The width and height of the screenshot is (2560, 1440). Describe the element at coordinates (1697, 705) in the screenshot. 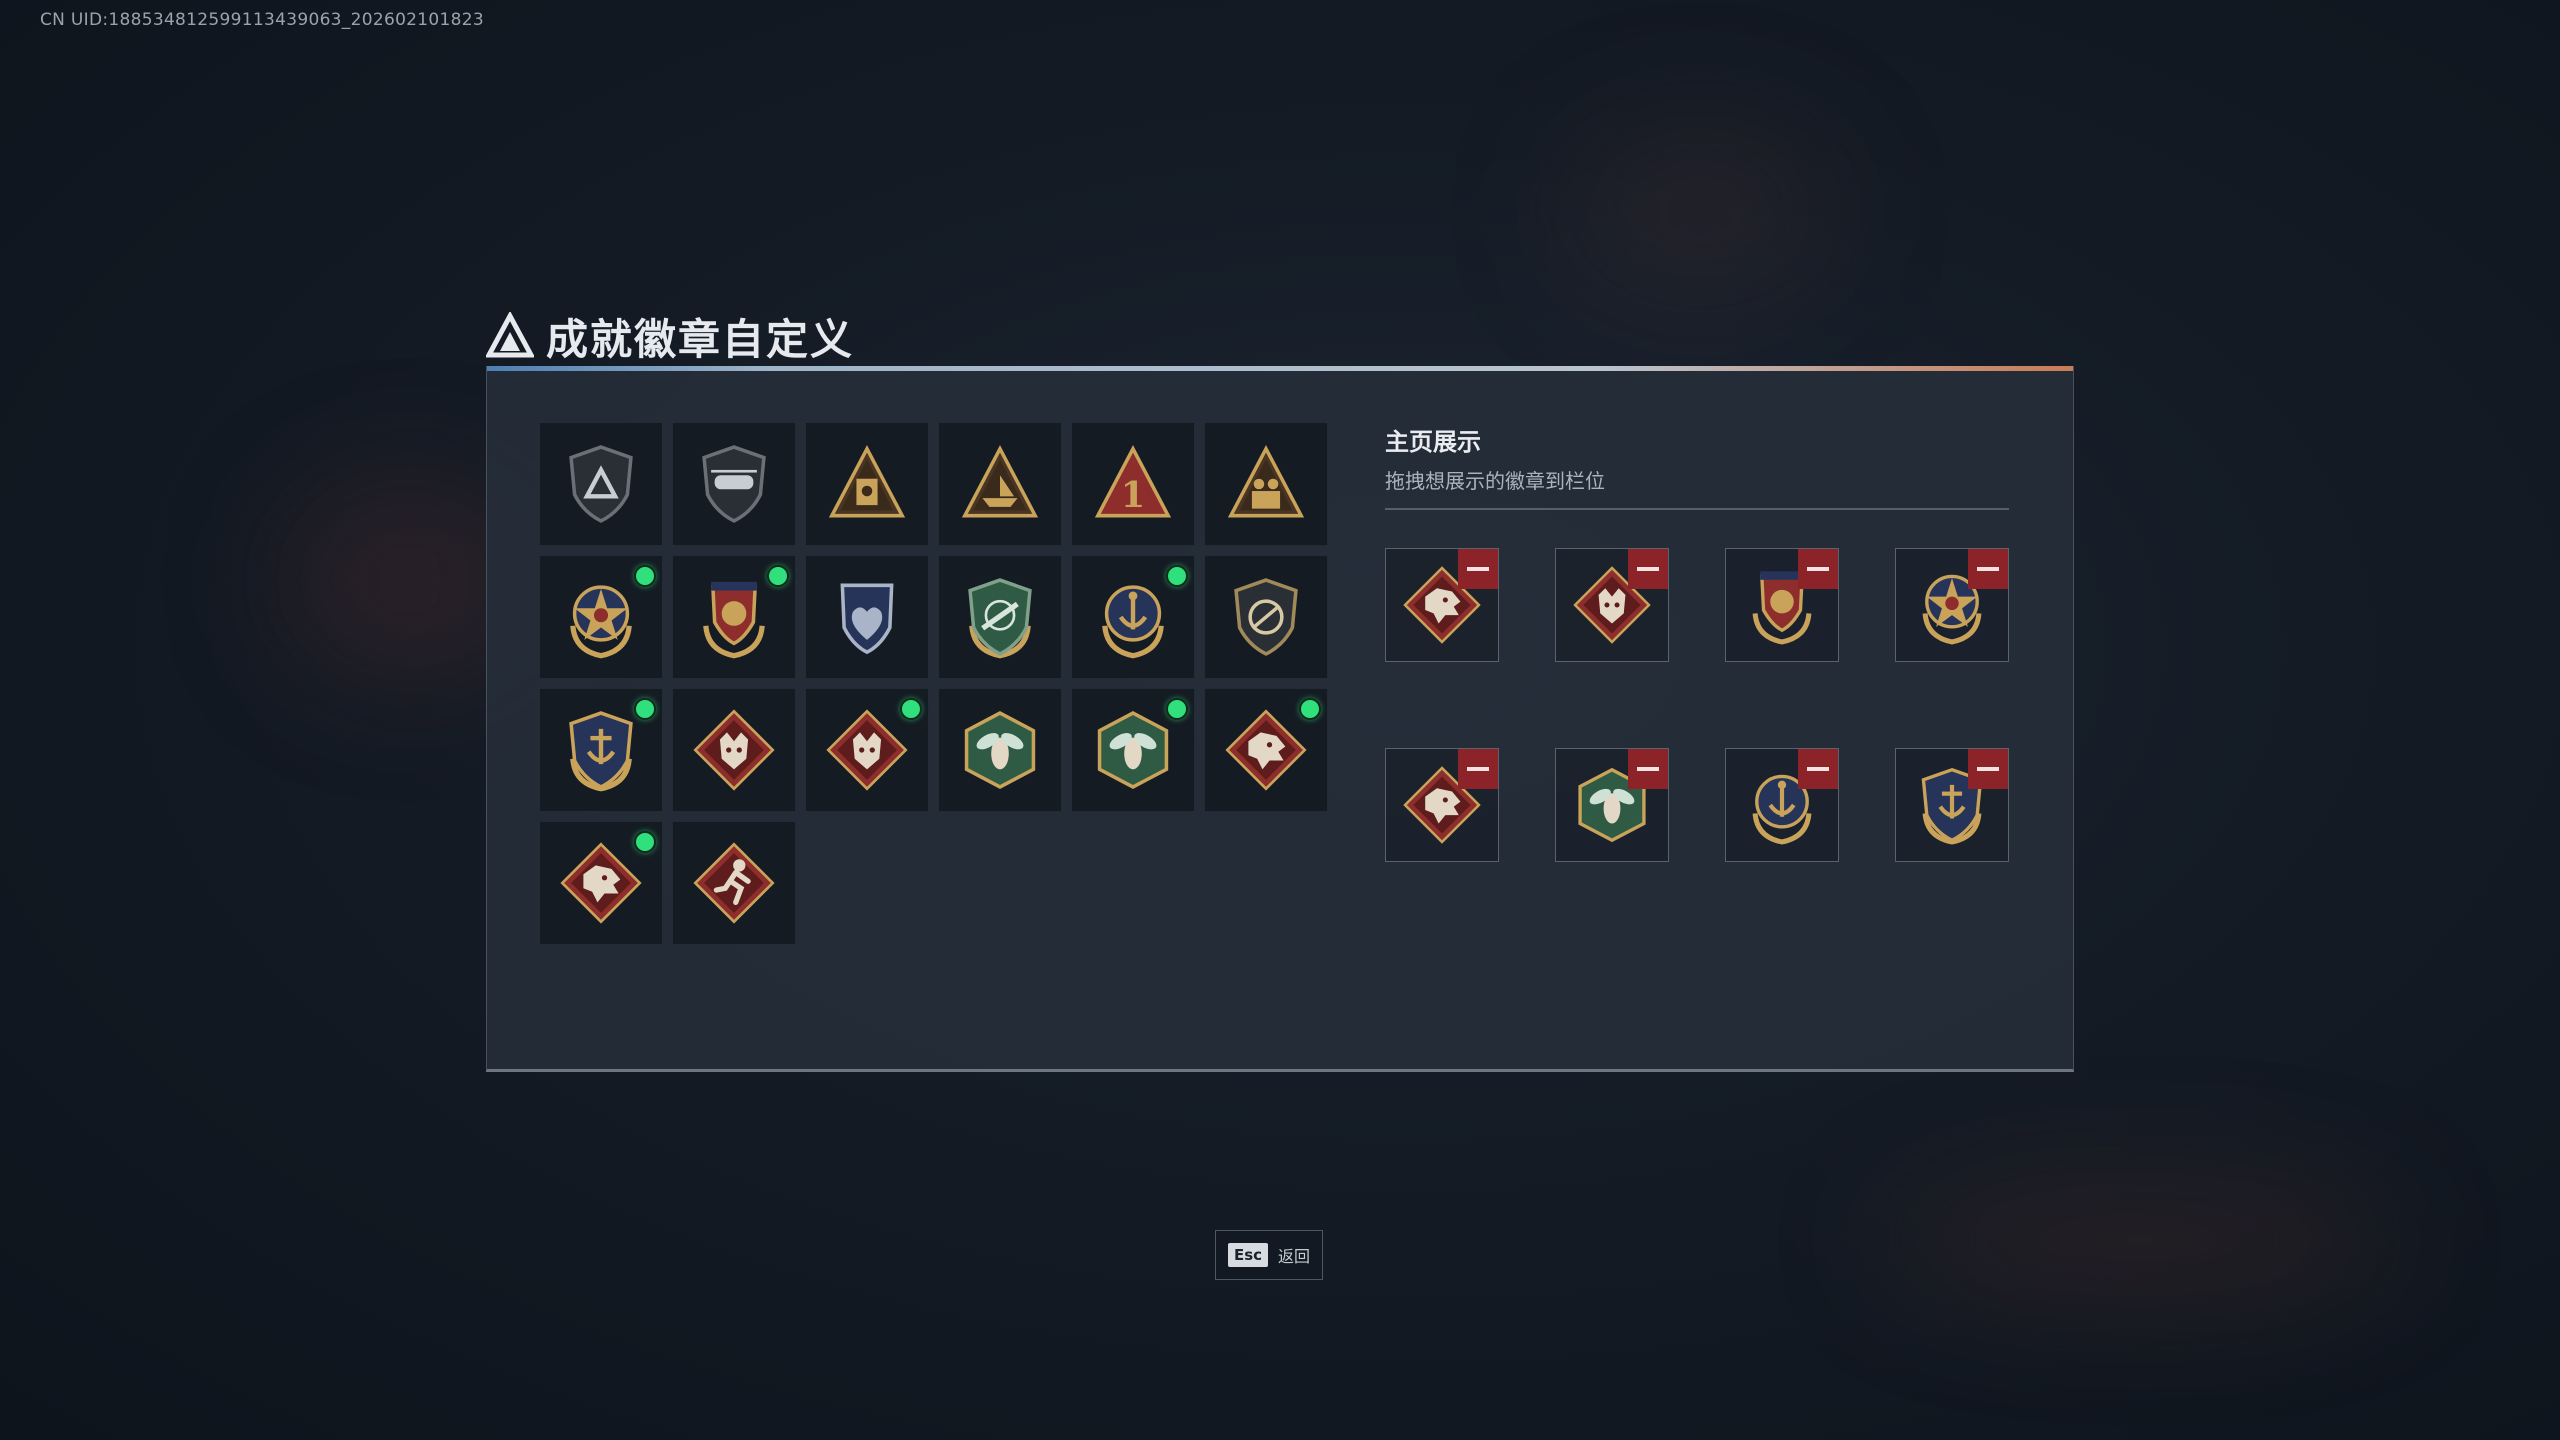

I see `showcase-slots` at that location.